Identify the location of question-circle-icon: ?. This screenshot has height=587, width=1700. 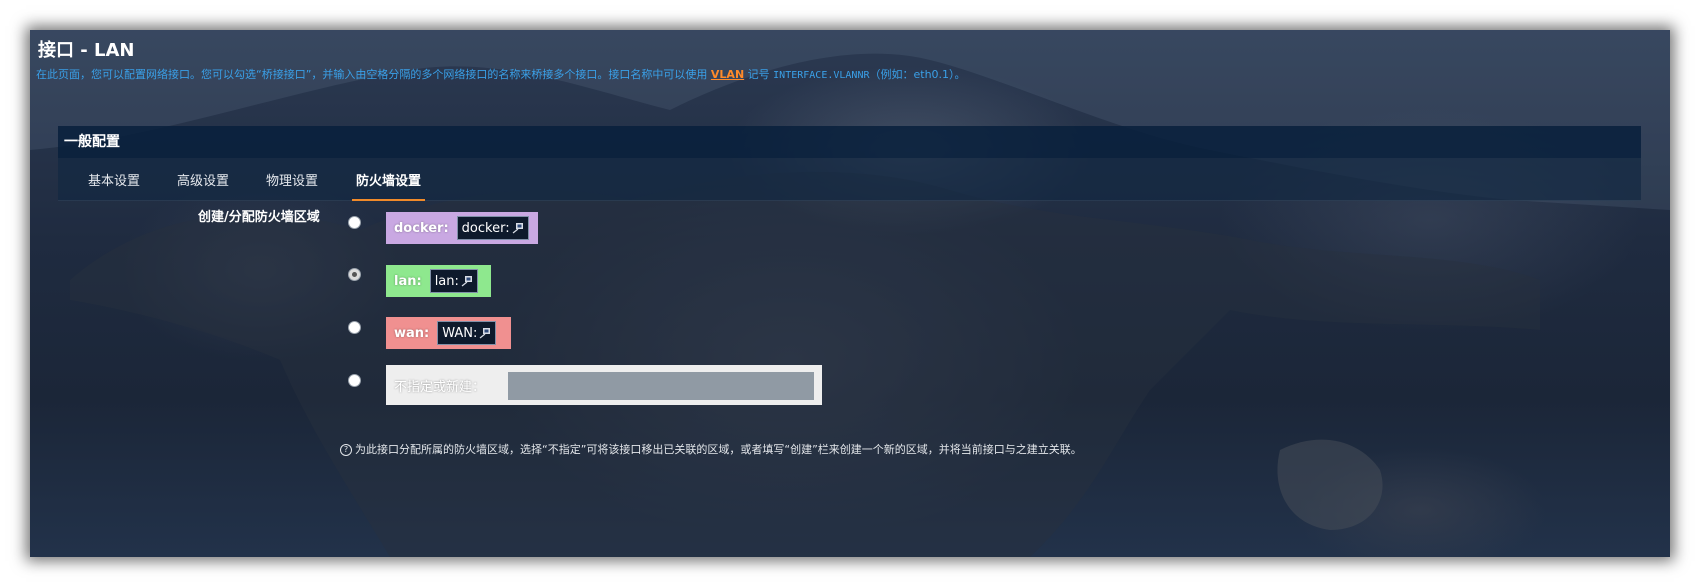
(346, 450).